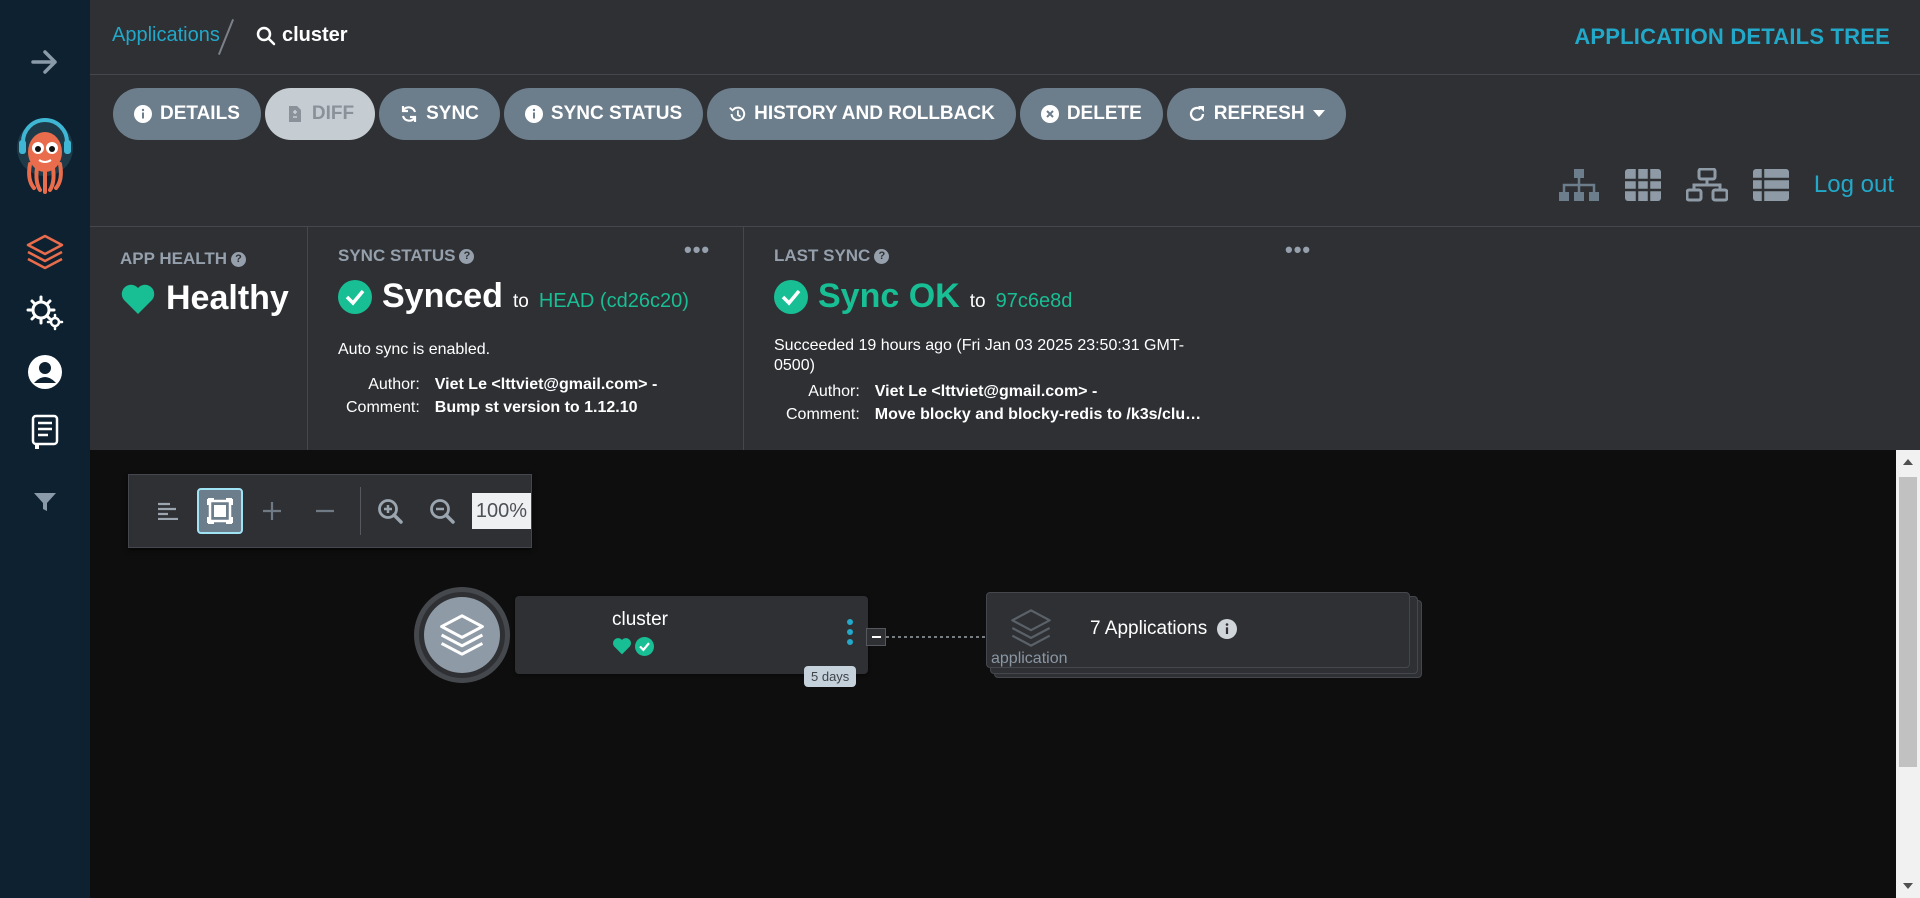 Image resolution: width=1920 pixels, height=898 pixels. I want to click on vertical-scrollbar, so click(1908, 674).